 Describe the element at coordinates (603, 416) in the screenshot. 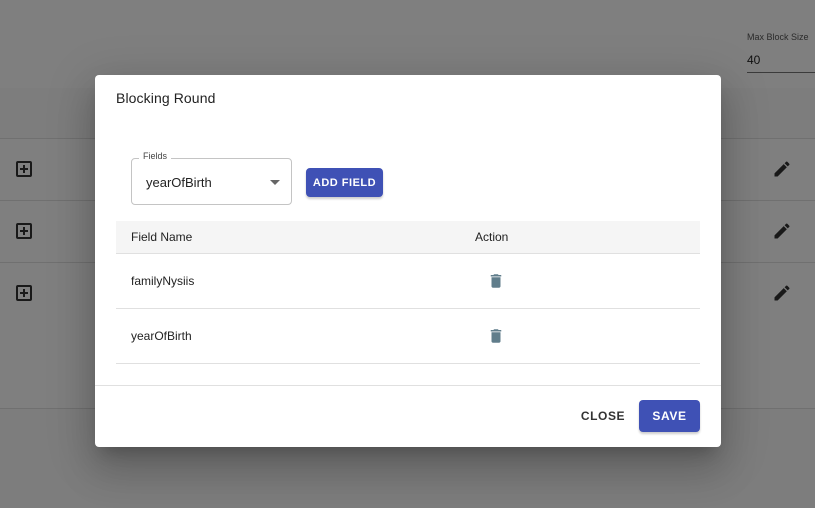

I see `close-button: CLOSE` at that location.